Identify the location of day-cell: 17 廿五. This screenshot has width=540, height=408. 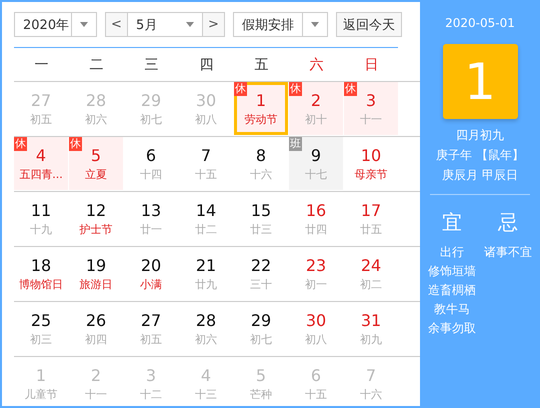
(371, 218).